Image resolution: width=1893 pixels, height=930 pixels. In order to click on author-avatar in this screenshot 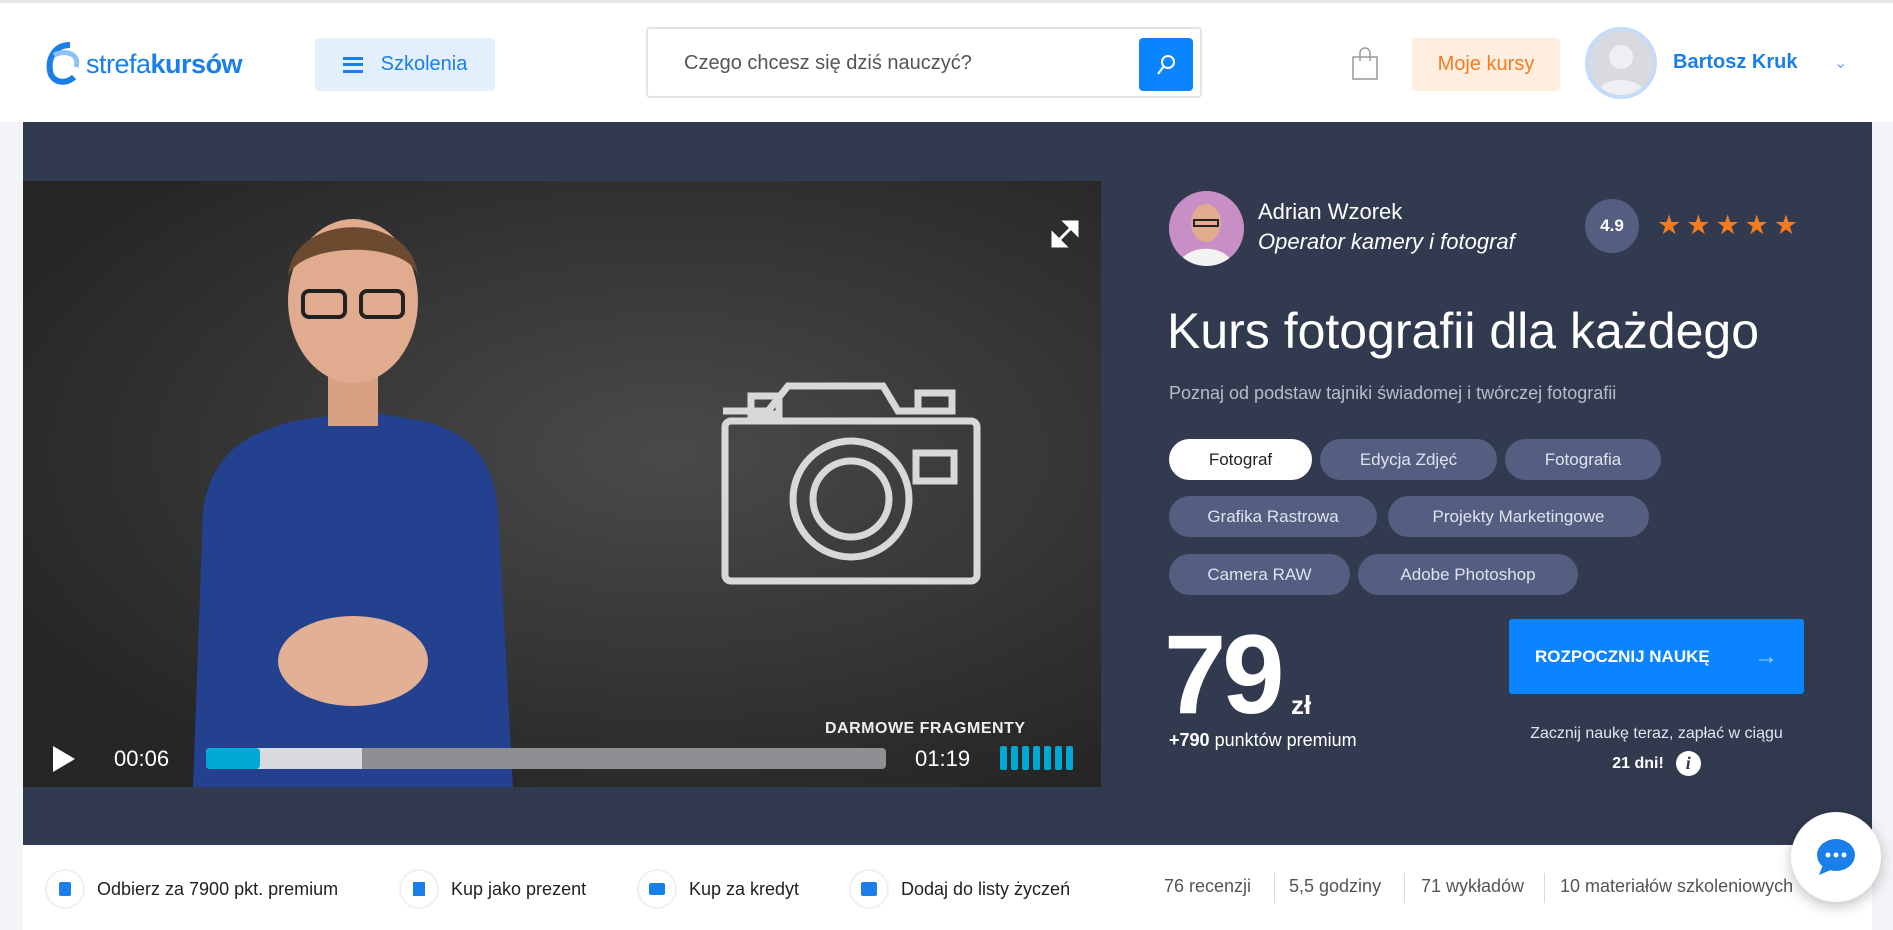, I will do `click(1206, 228)`.